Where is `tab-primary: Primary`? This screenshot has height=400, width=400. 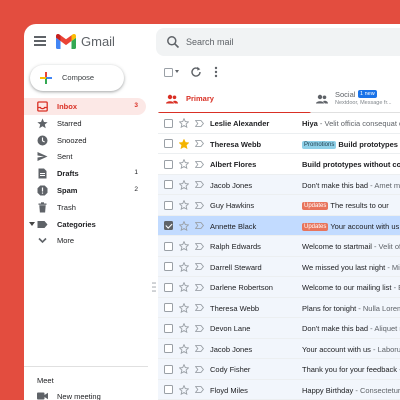 tab-primary: Primary is located at coordinates (234, 99).